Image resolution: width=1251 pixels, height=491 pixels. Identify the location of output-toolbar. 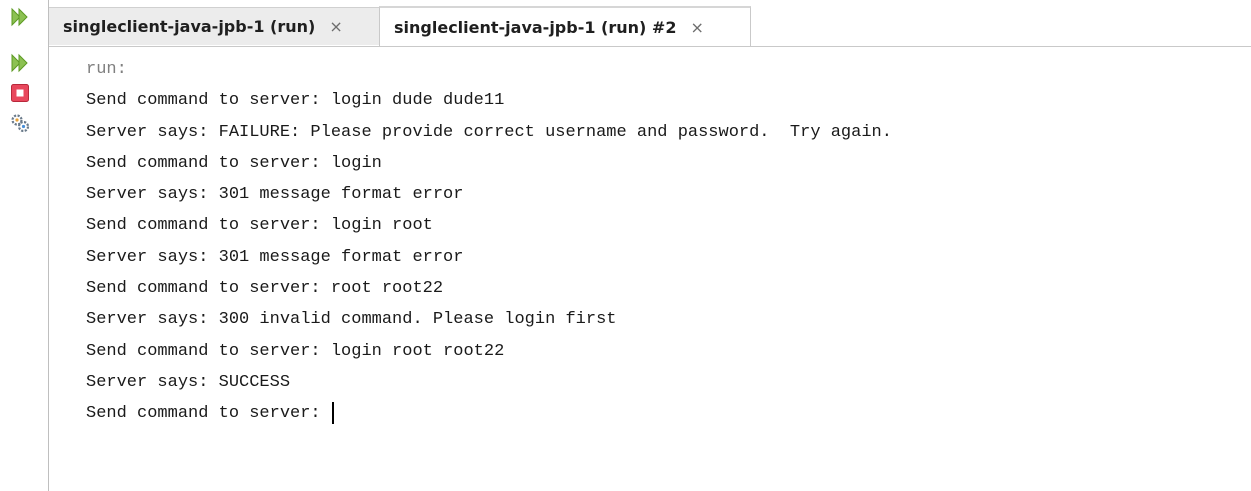
(24, 245).